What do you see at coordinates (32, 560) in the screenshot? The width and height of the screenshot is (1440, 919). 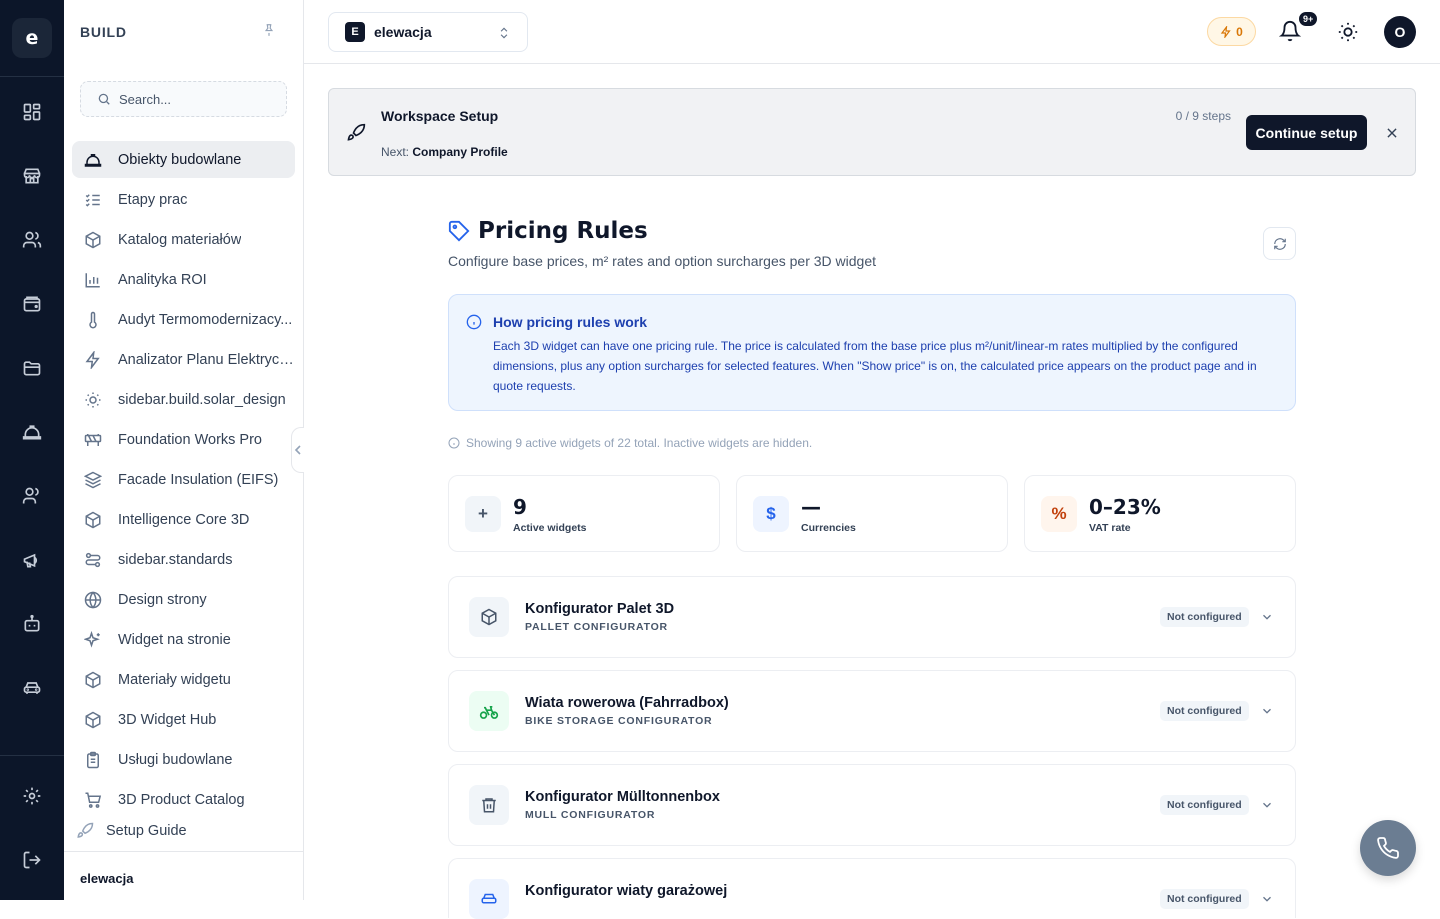 I see `megaphone-icon` at bounding box center [32, 560].